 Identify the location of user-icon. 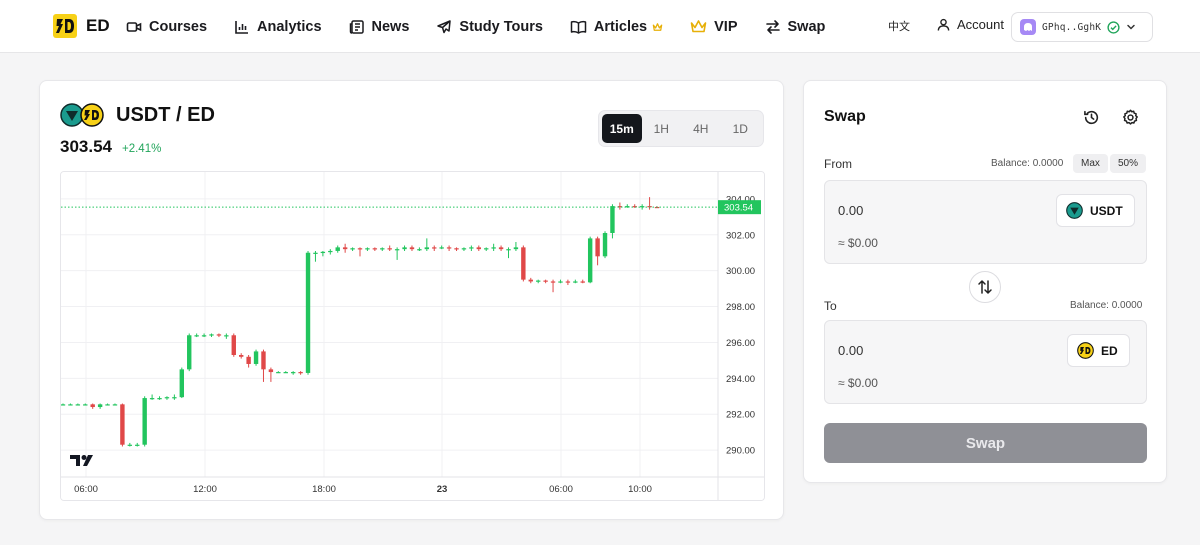
(943, 24).